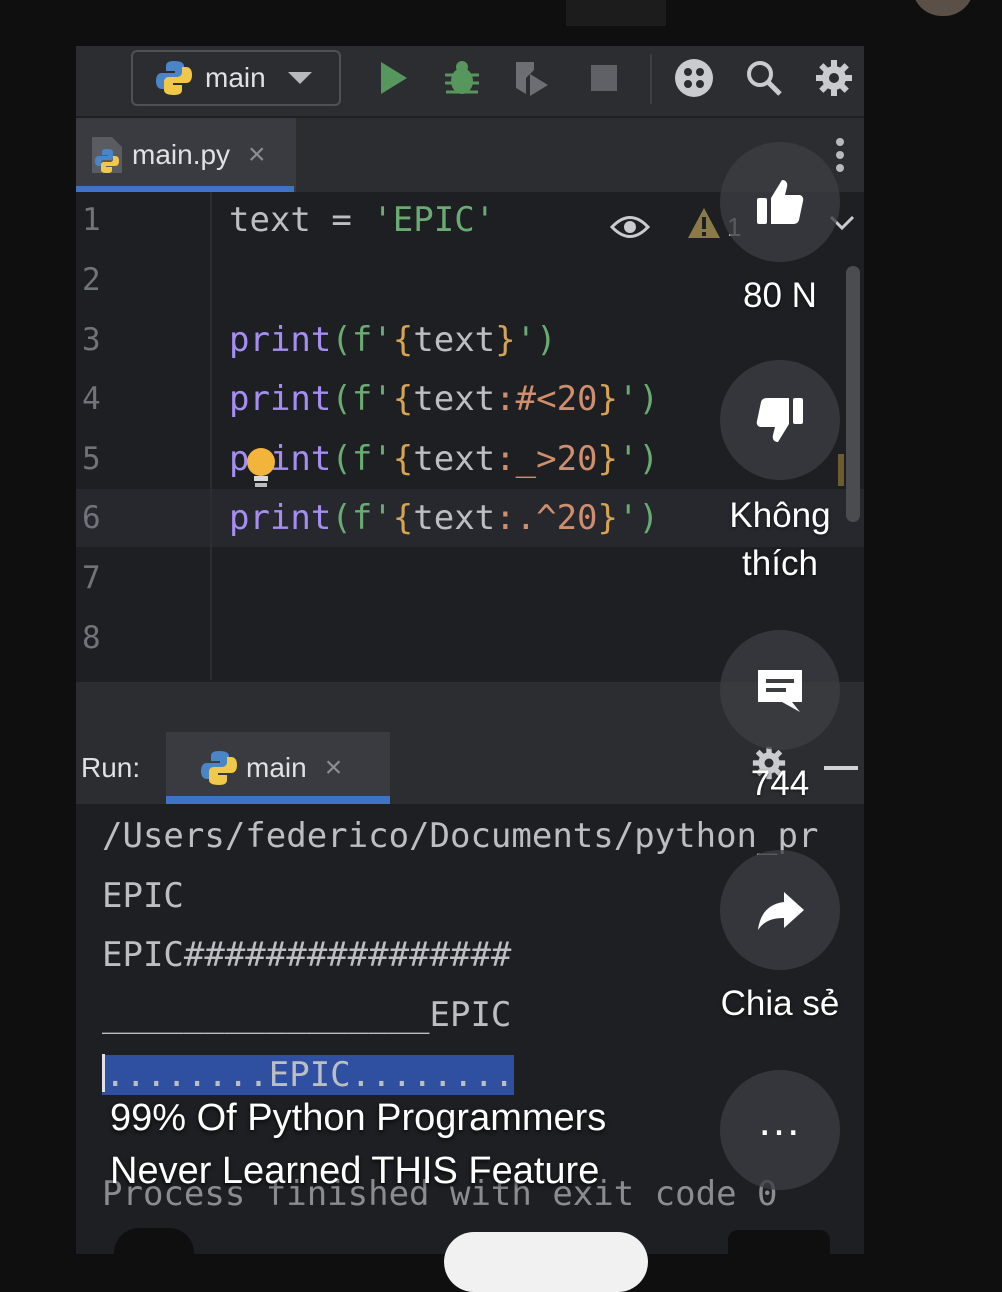  What do you see at coordinates (91, 578) in the screenshot?
I see `line-number: 7` at bounding box center [91, 578].